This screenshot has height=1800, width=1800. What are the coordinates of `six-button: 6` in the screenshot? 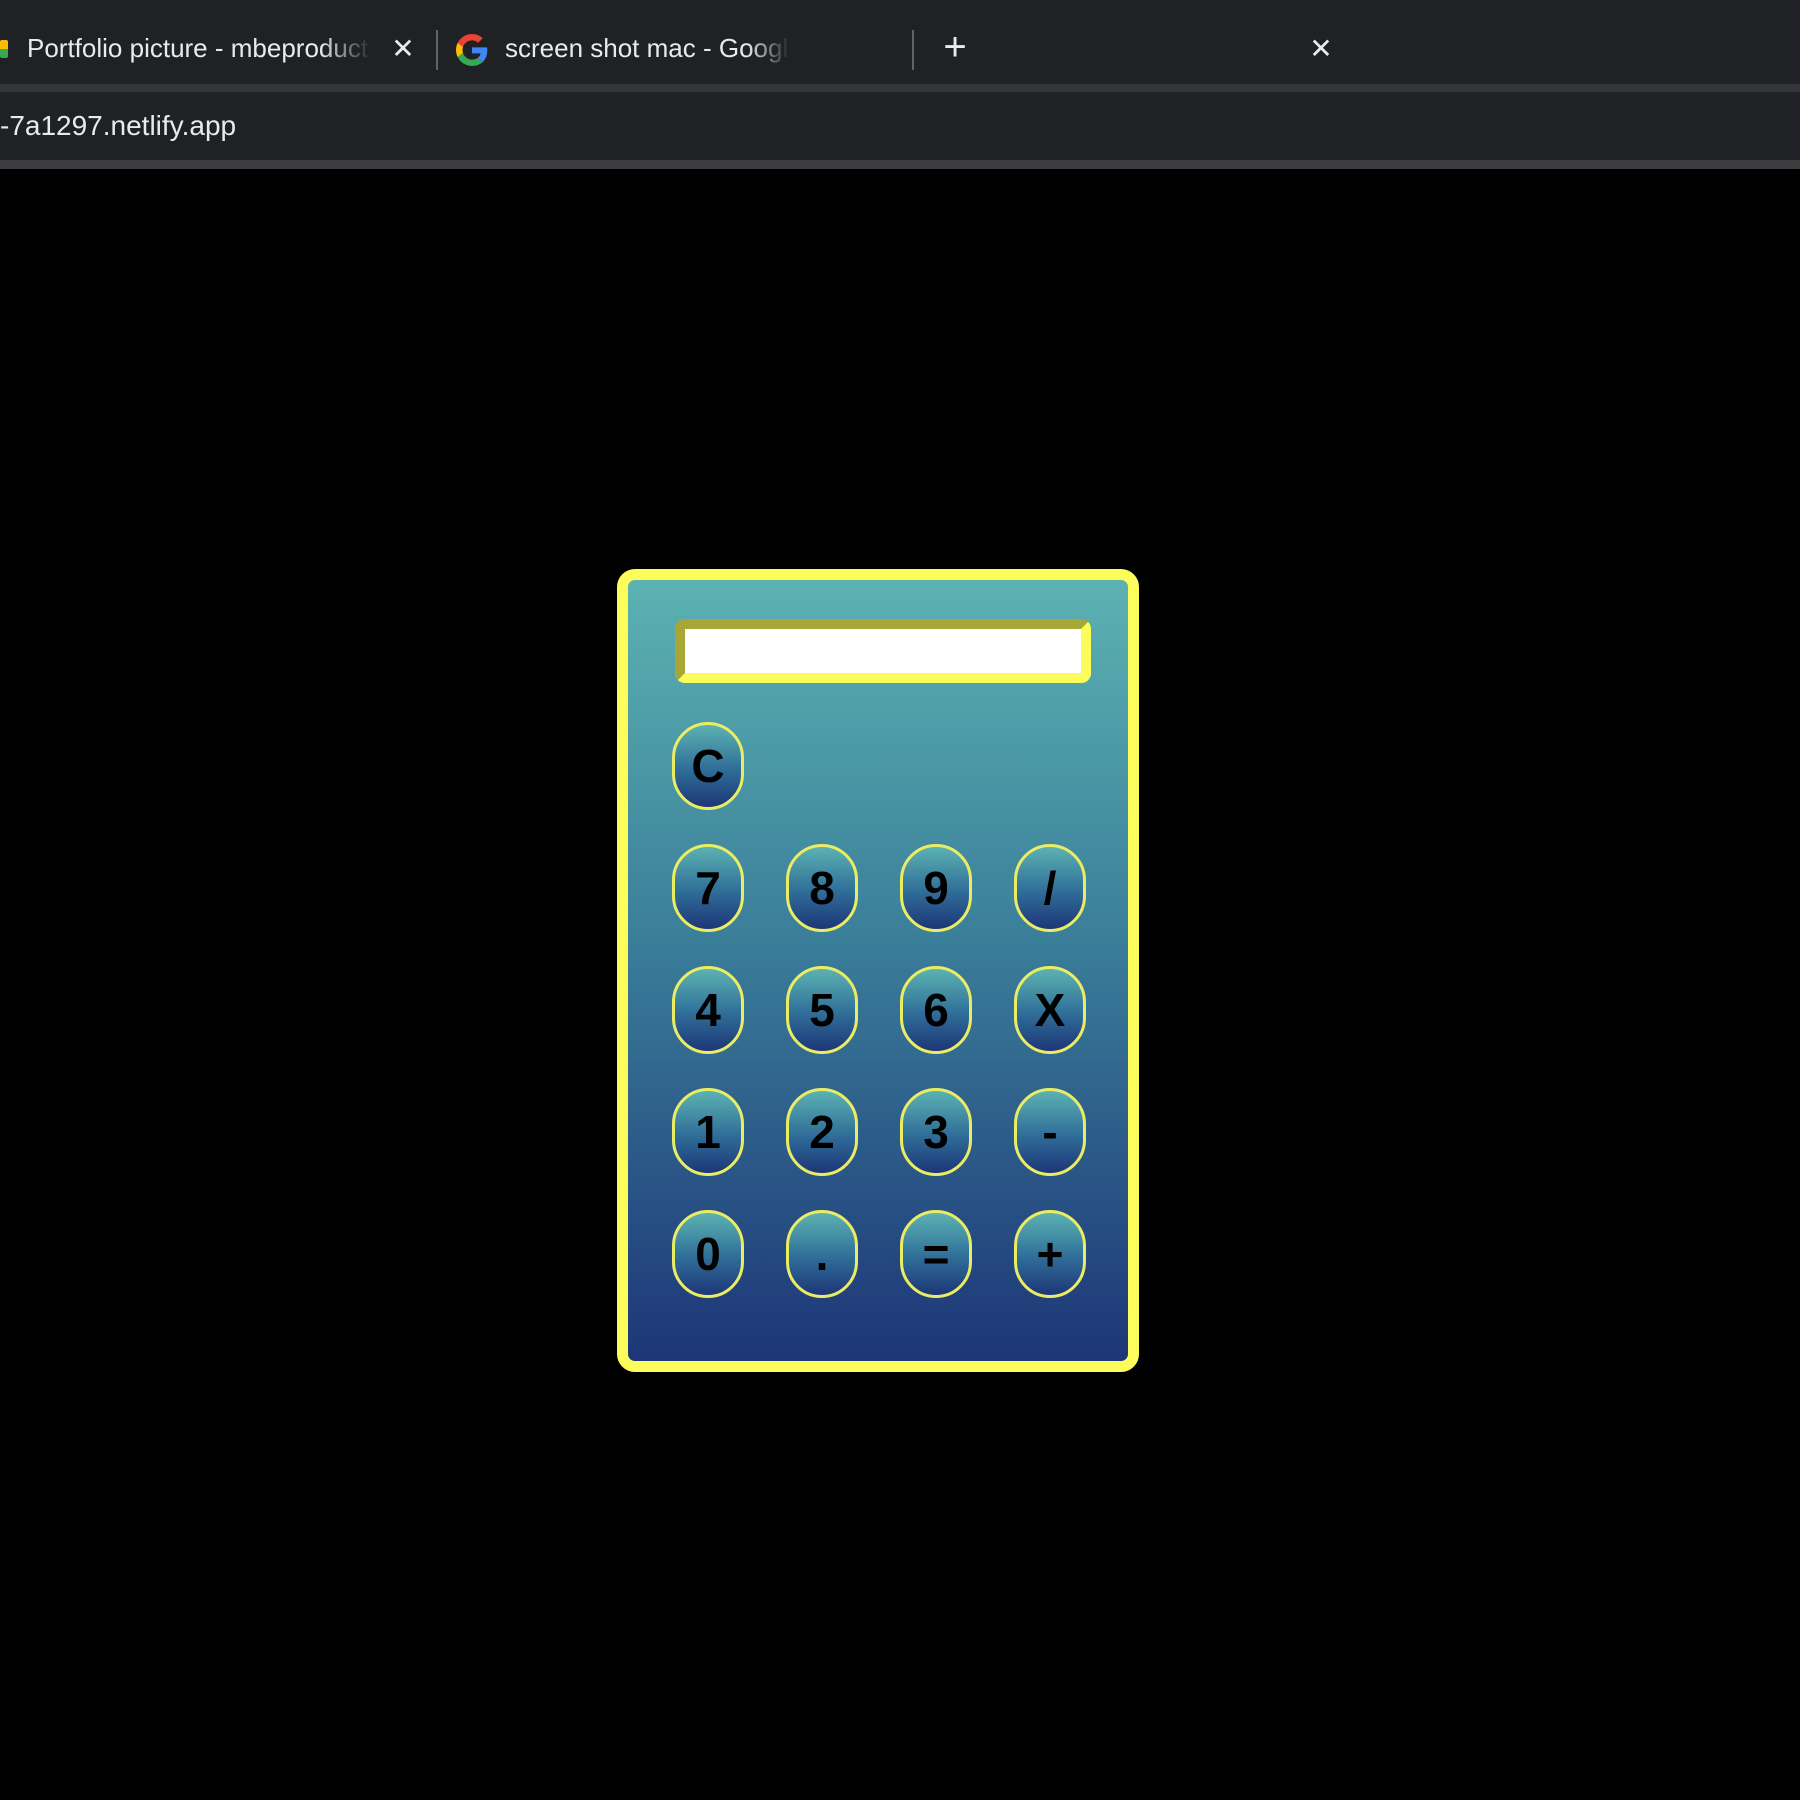 It's located at (936, 1010).